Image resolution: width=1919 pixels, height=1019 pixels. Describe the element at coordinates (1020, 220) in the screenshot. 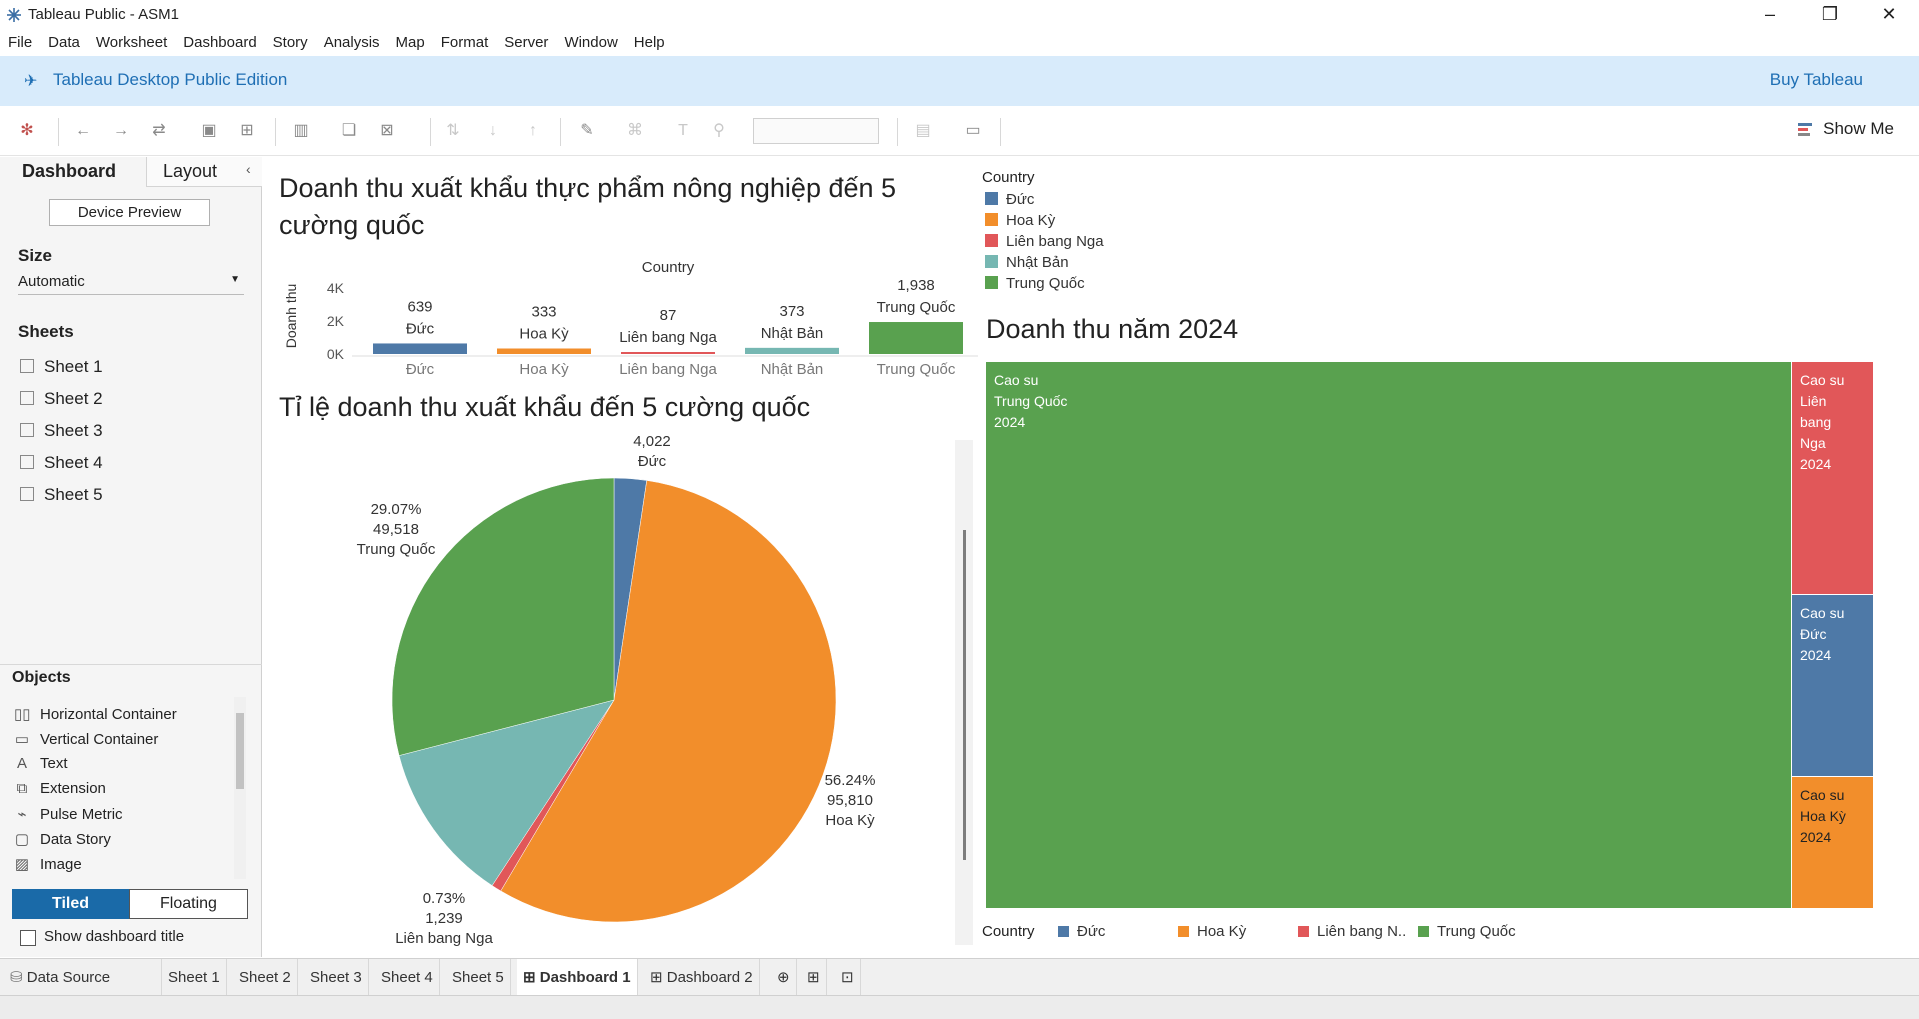

I see `legend-item-hoa-ky: Hoa Kỳ` at that location.